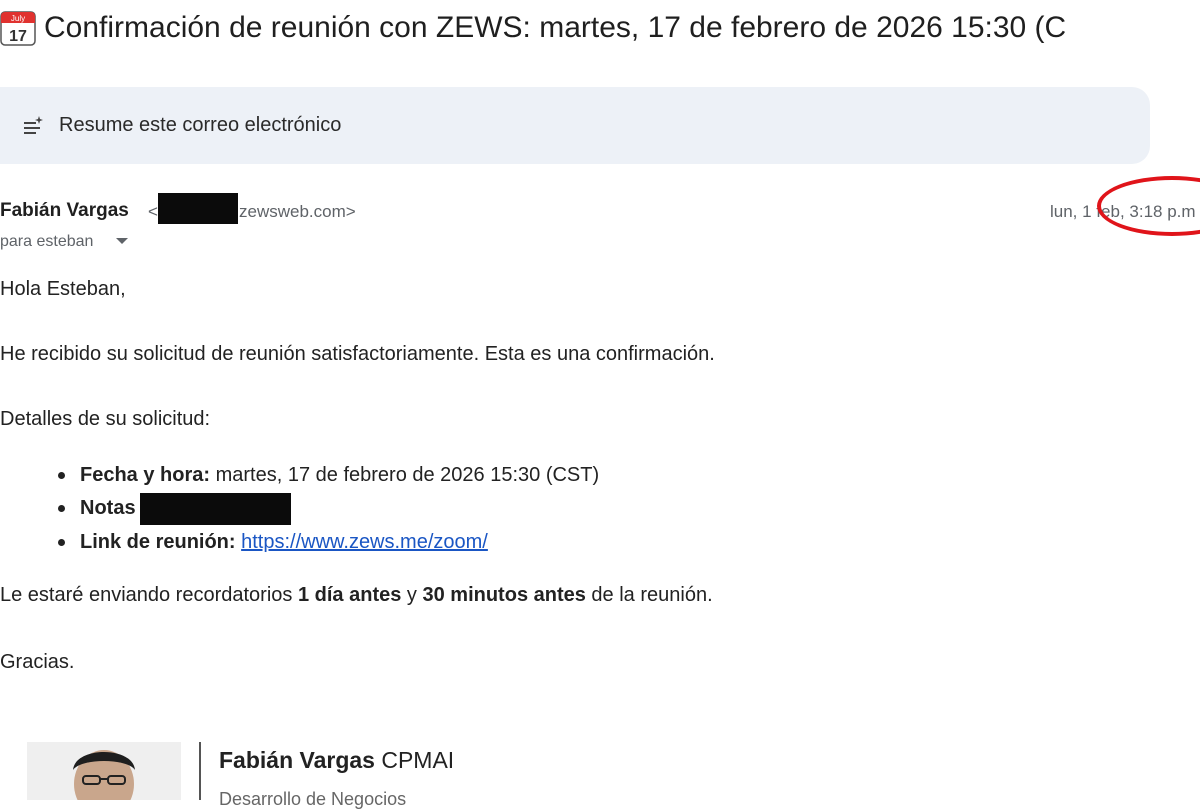 This screenshot has width=1200, height=810. I want to click on person-photo-icon, so click(104, 771).